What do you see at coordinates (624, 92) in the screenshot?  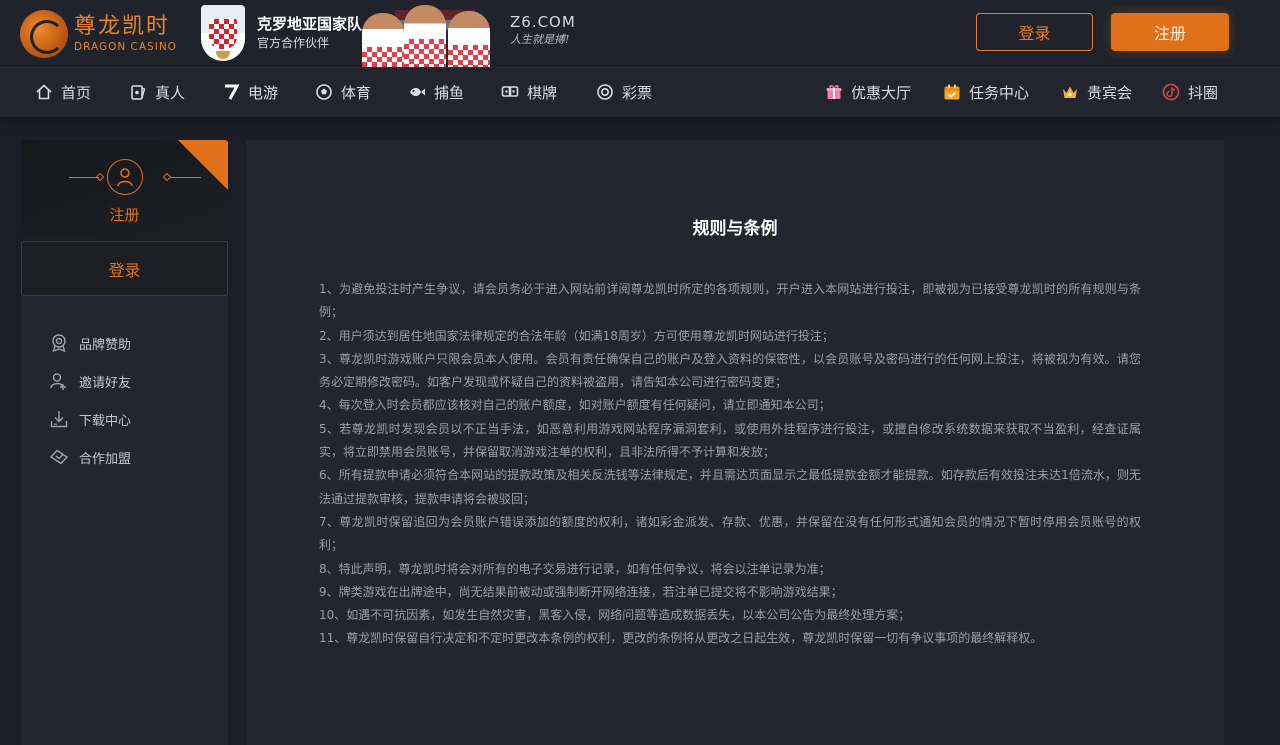 I see `nav-item-lottery: 彩票` at bounding box center [624, 92].